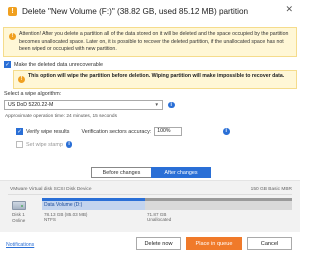  I want to click on algorithm-label: Select a wipe algorithm:, so click(33, 94).